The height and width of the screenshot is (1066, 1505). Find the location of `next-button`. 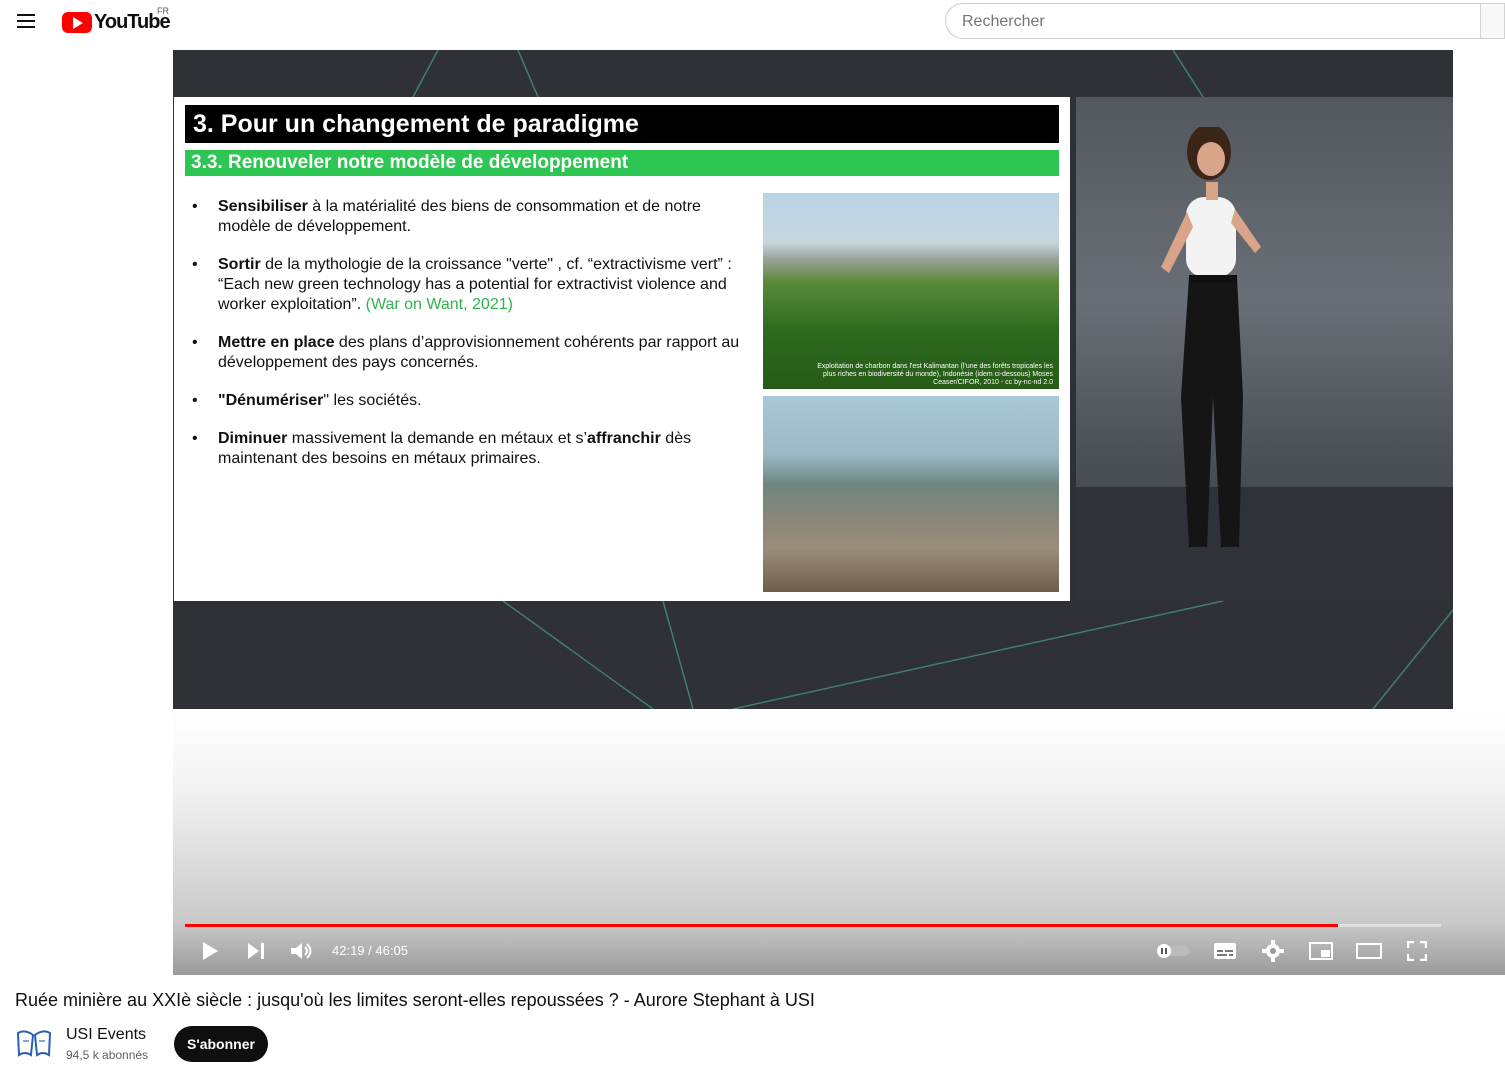

next-button is located at coordinates (256, 951).